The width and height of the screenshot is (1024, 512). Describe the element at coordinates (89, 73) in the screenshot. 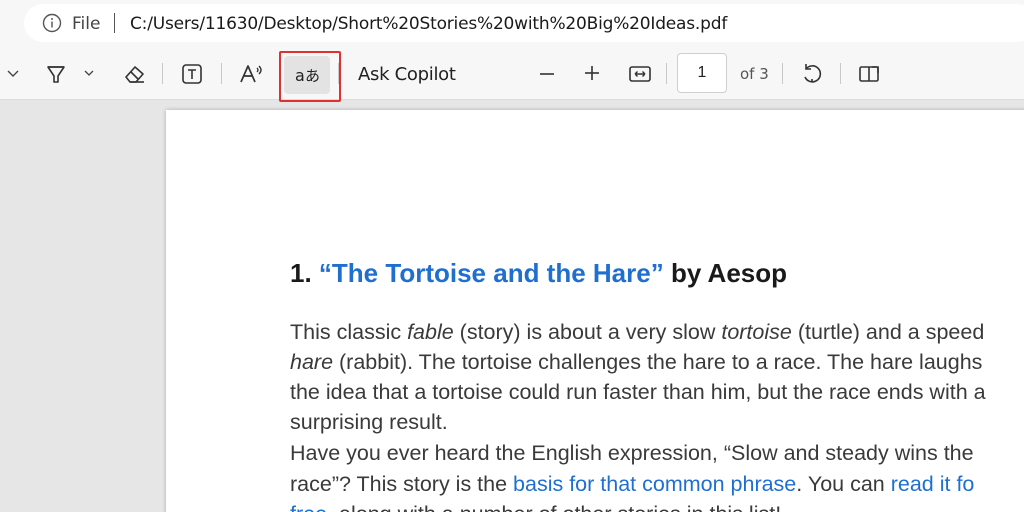

I see `highlighter-options-chevron-icon` at that location.